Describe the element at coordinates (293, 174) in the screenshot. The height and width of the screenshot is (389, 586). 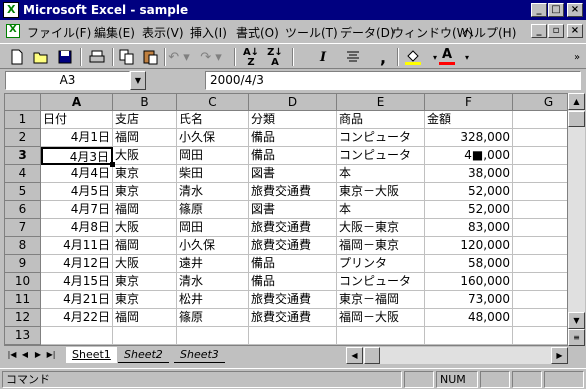
I see `cell-d4: 図書` at that location.